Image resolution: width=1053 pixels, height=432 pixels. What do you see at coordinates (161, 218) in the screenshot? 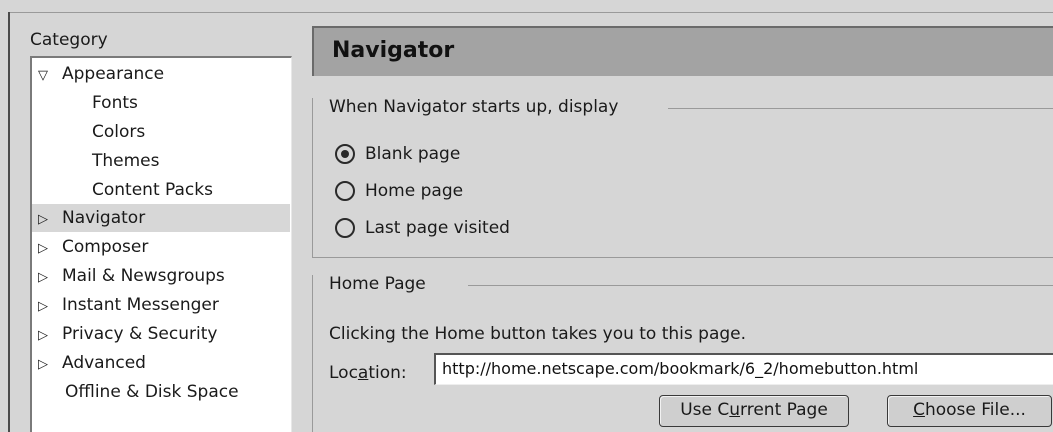
I see `tree-item-navigator: ▷ Navigator` at bounding box center [161, 218].